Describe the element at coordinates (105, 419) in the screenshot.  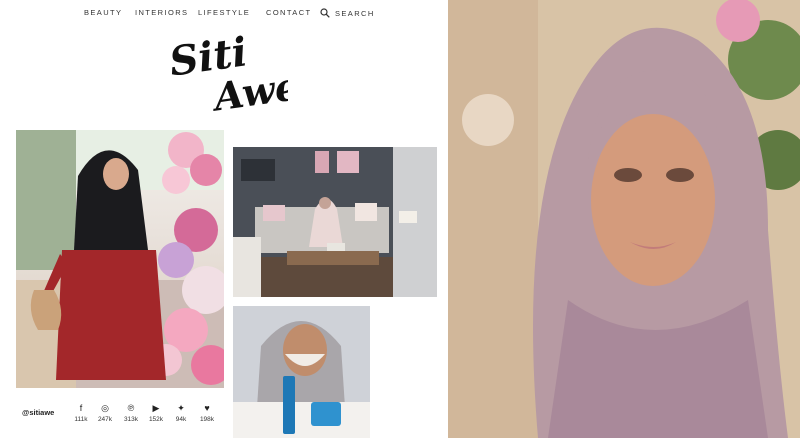
I see `instagram-count: 247k` at that location.